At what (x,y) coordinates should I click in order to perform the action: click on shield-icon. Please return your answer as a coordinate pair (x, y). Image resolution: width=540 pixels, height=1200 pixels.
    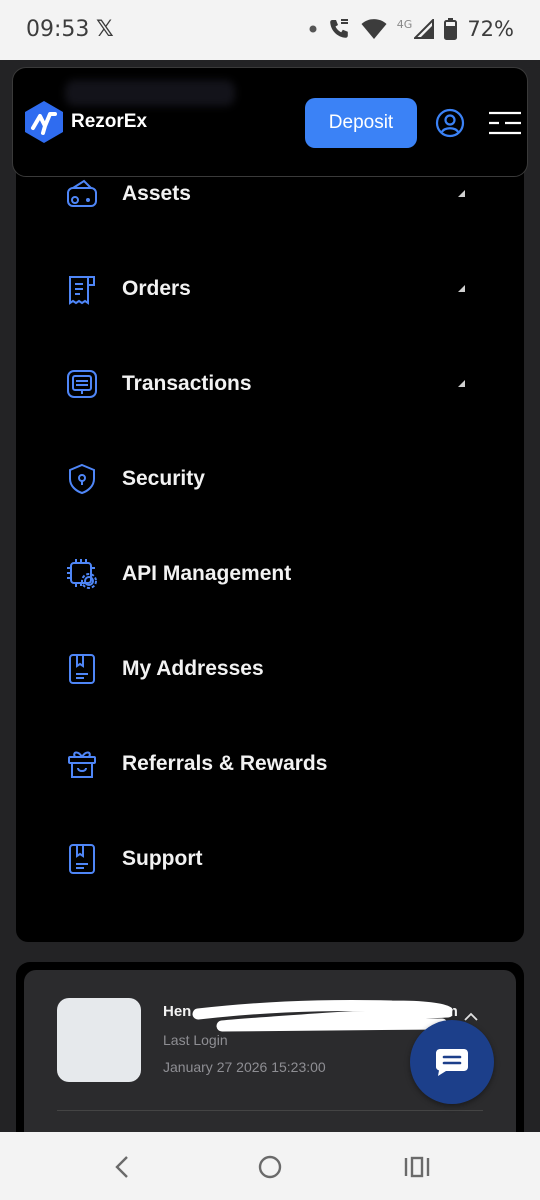
    Looking at the image, I should click on (82, 479).